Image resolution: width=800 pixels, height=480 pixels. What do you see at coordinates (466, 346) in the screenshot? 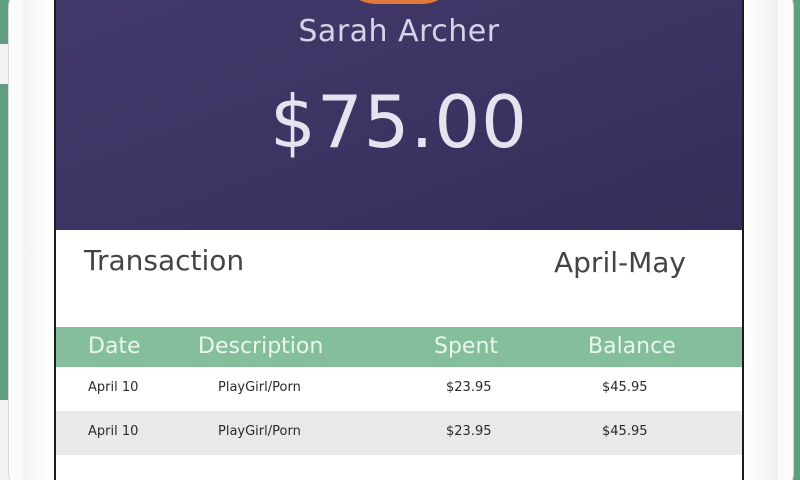
I see `column-header-spent: Spent` at bounding box center [466, 346].